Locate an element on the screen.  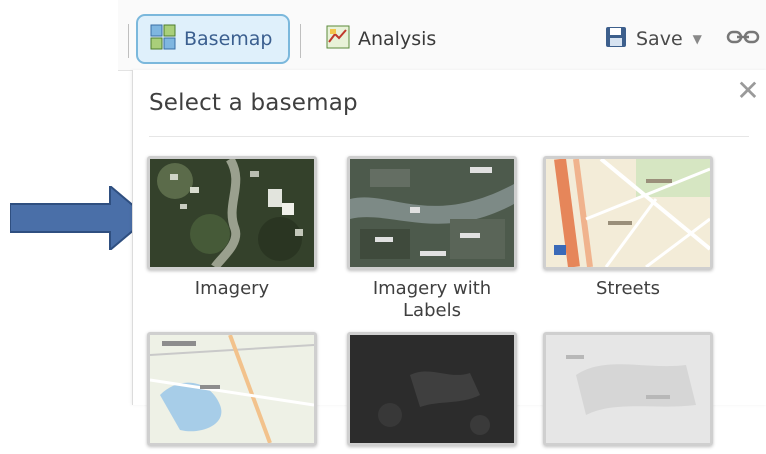
divider is located at coordinates (449, 136).